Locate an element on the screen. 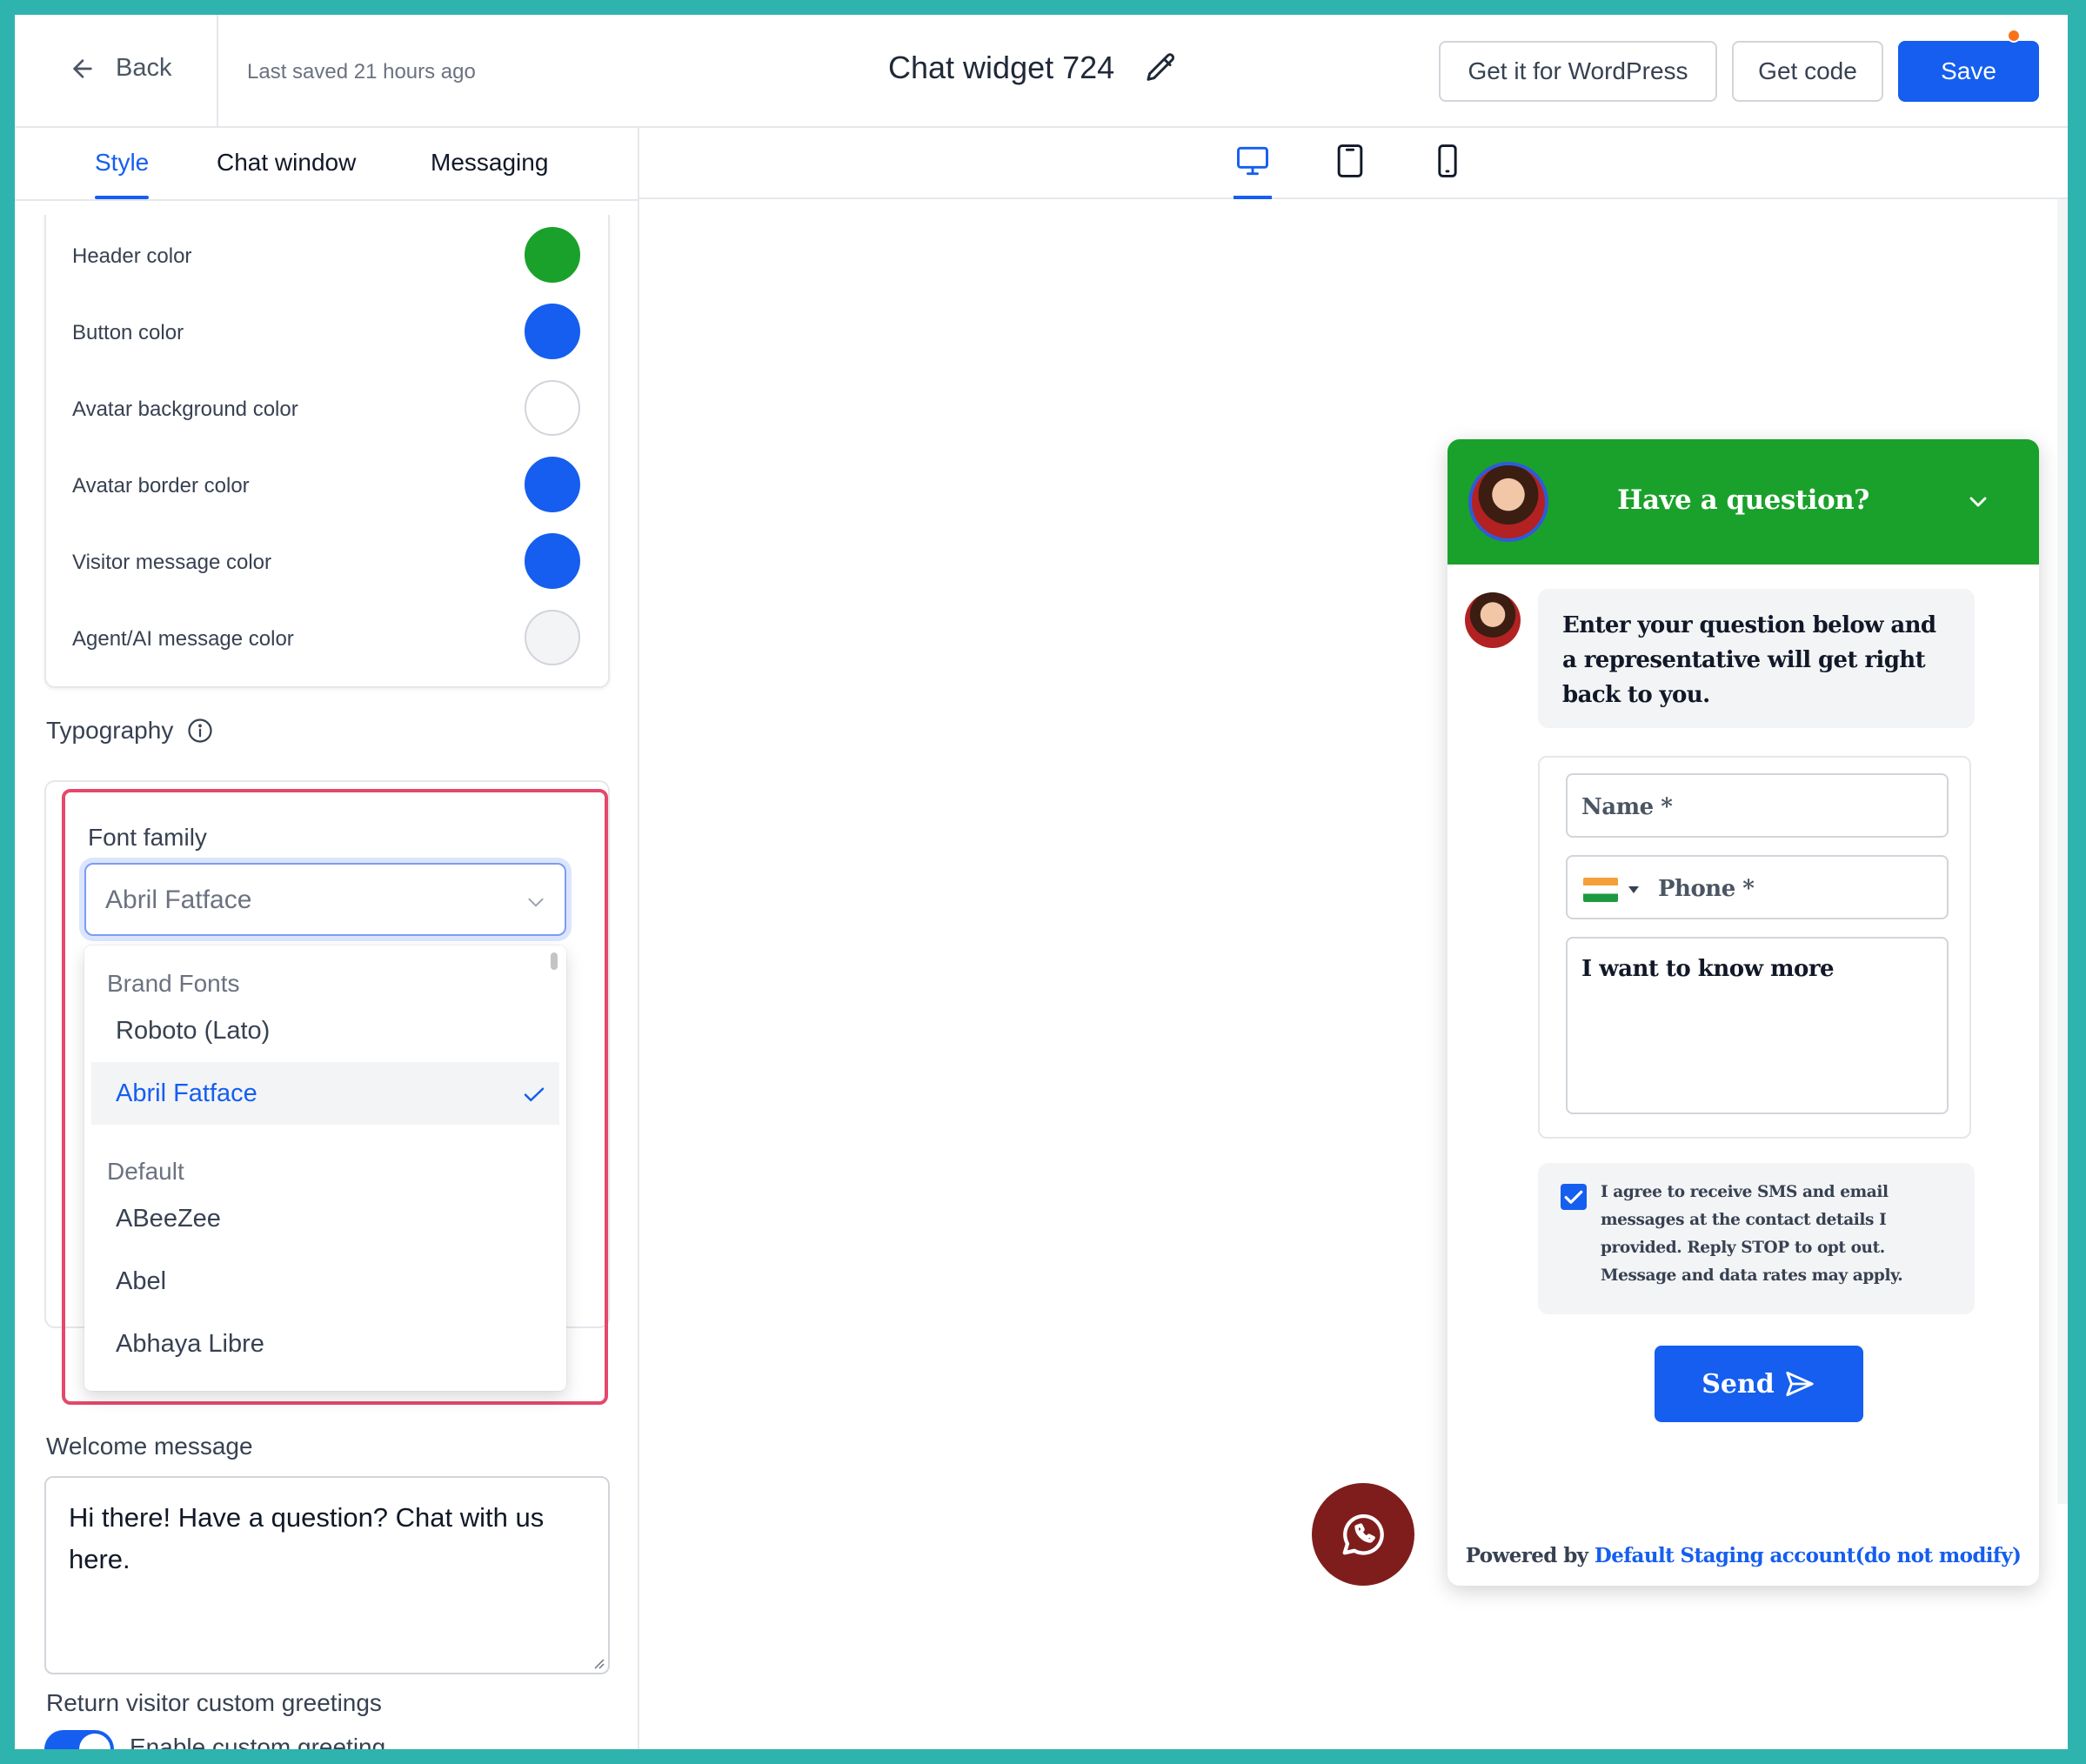 The image size is (2086, 1764). header-color-row: Header color is located at coordinates (333, 255).